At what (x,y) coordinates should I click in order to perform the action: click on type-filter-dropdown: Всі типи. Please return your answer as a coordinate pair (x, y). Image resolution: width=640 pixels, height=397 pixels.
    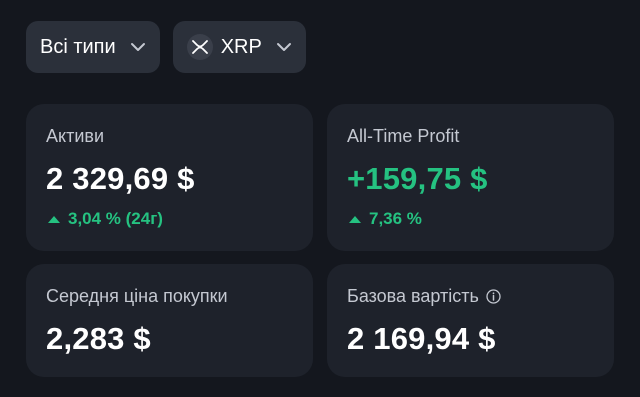
    Looking at the image, I should click on (93, 47).